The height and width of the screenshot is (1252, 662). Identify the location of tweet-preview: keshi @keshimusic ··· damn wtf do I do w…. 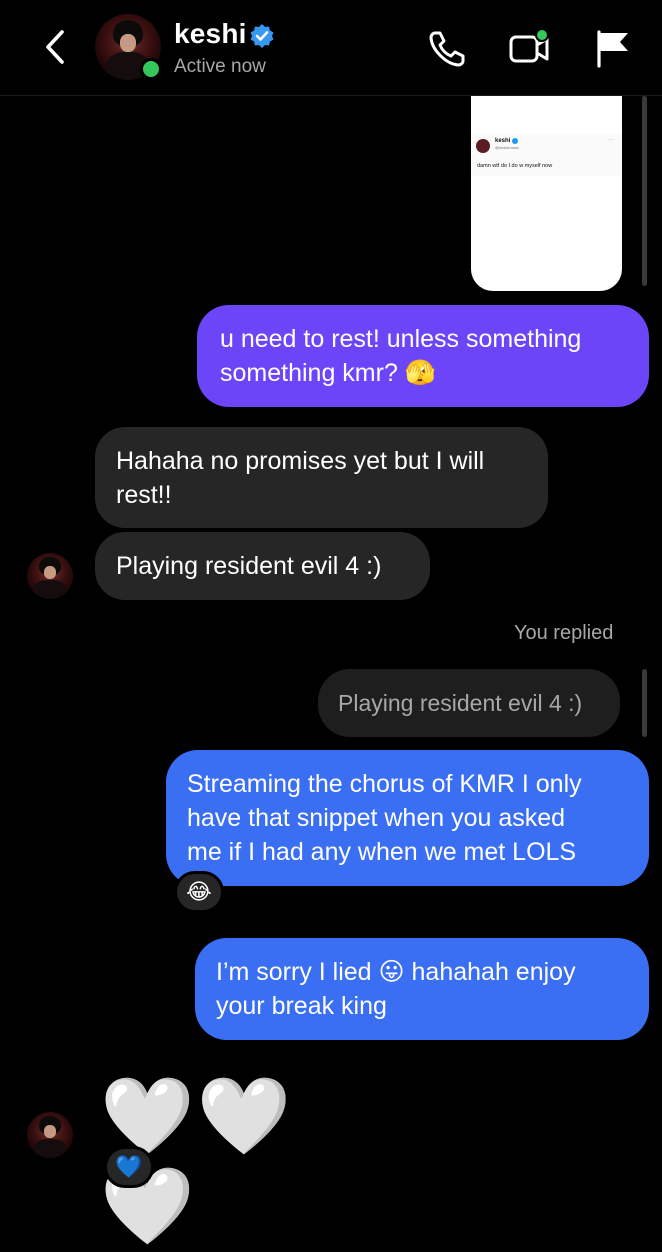
(546, 155).